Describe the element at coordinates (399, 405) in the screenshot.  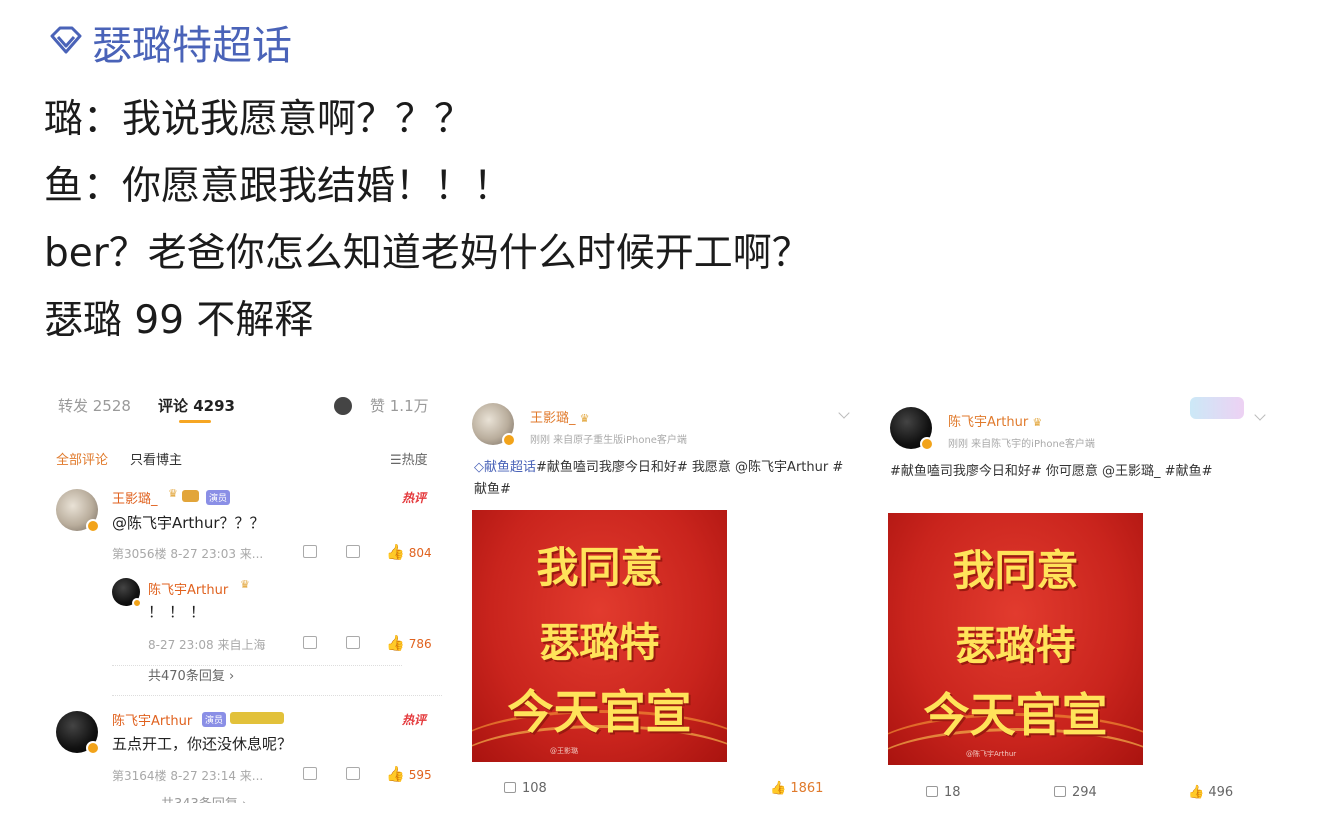
I see `tab-likes: 赞 1.1万` at that location.